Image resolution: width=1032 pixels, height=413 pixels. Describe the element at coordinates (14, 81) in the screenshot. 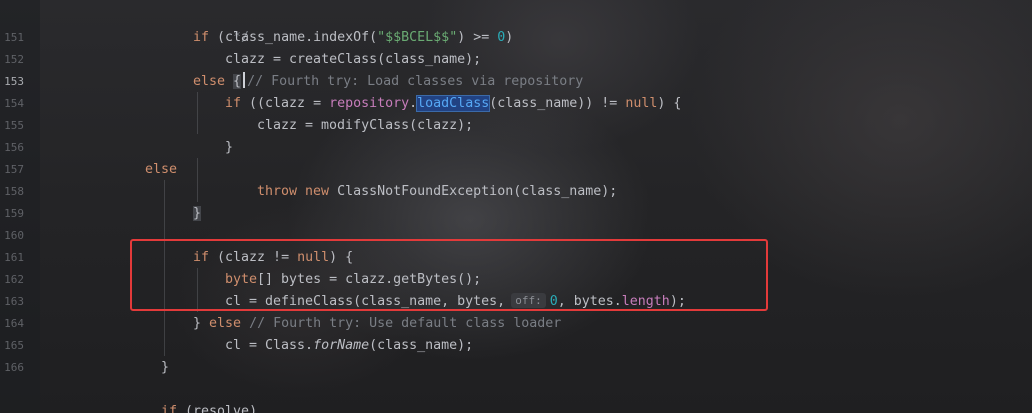

I see `line-number-current: 153` at that location.